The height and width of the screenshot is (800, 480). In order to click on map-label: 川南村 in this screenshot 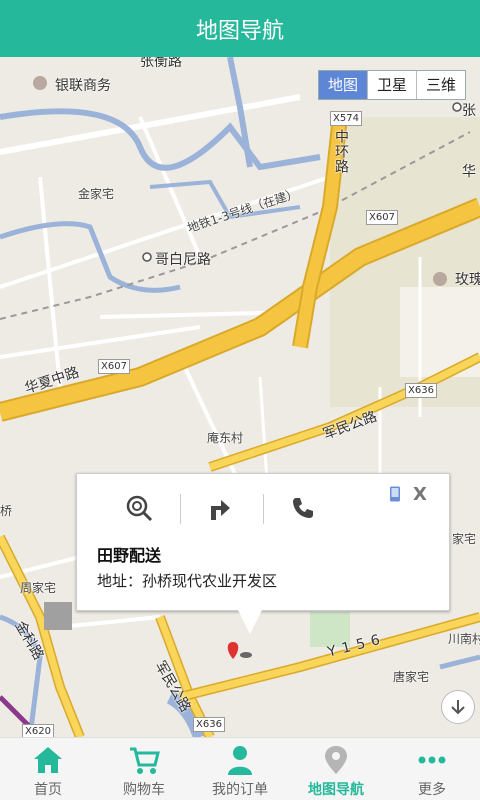, I will do `click(464, 639)`.